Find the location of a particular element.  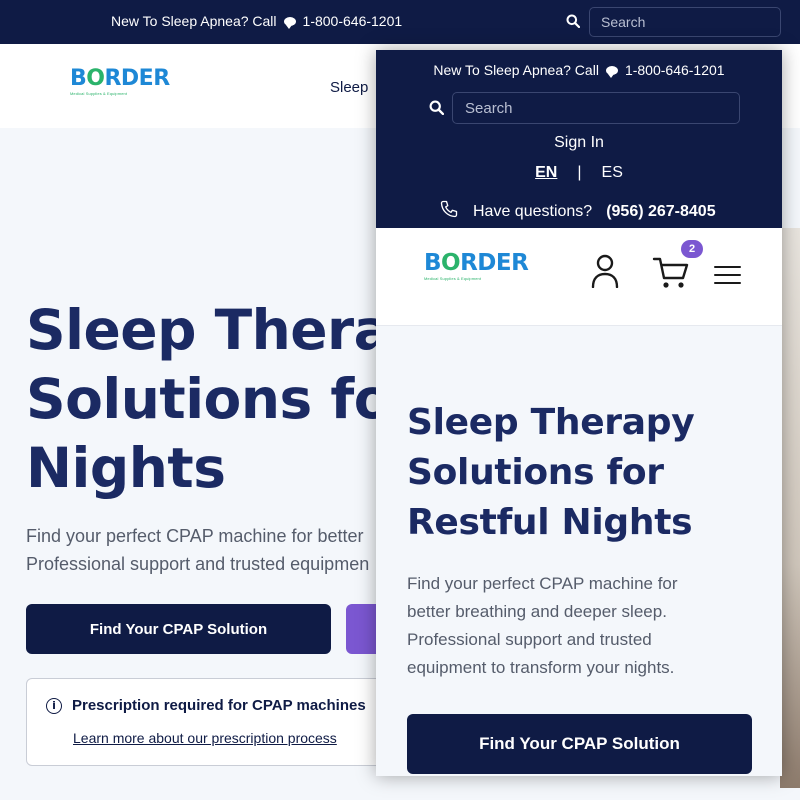

mobile-promo: New To Sleep Apnea? Call 1-800-646-1201 is located at coordinates (579, 70).